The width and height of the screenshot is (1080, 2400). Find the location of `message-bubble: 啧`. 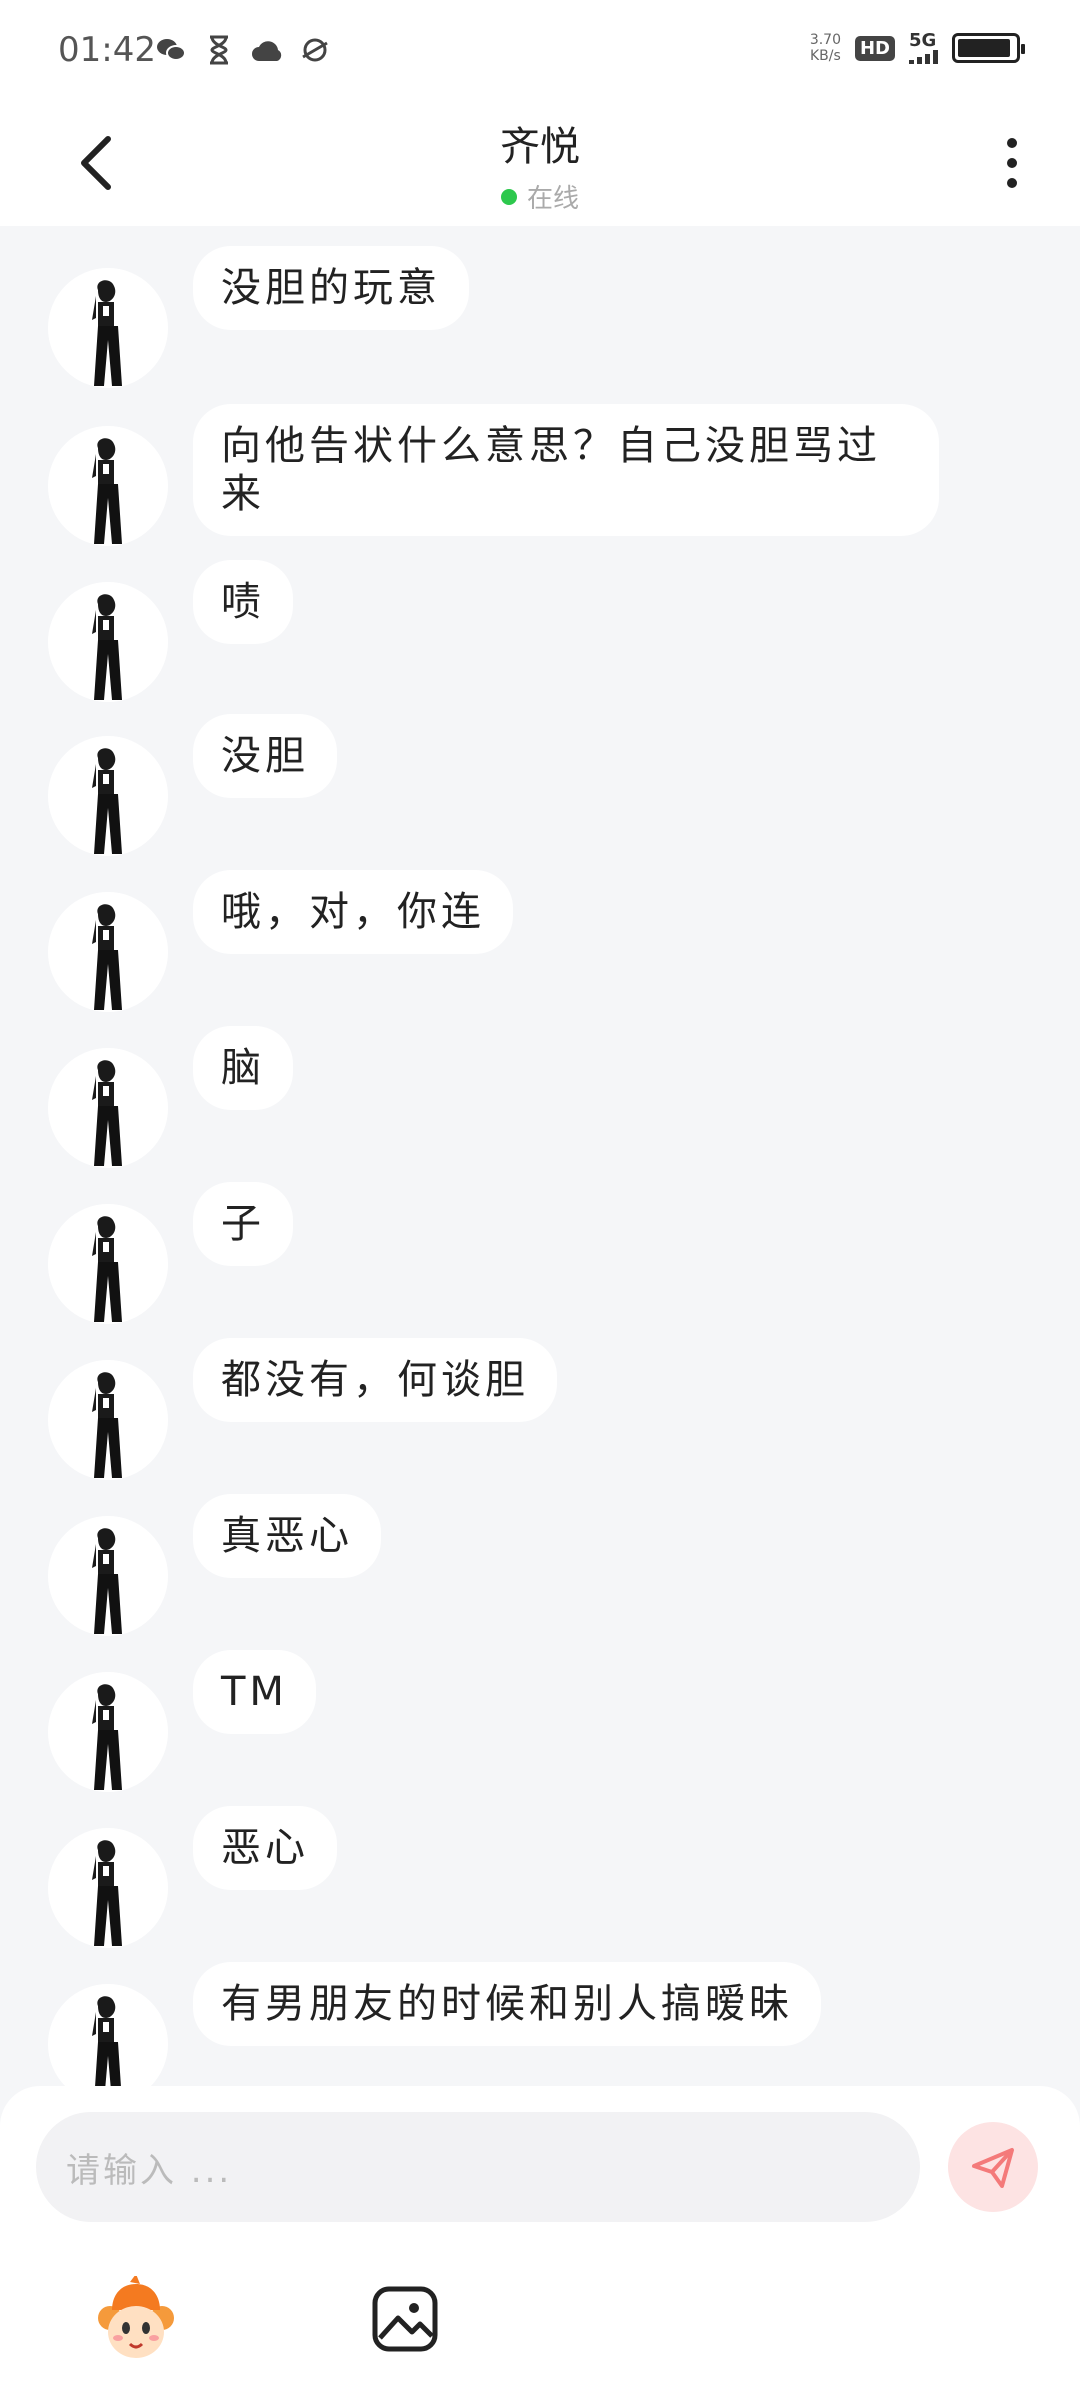

message-bubble: 啧 is located at coordinates (243, 602).